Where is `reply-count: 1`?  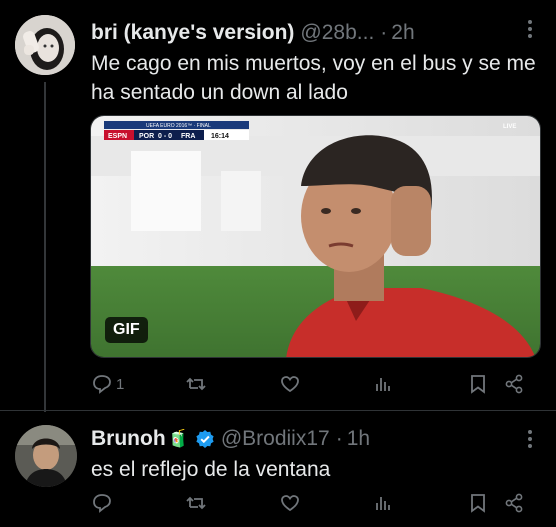 reply-count: 1 is located at coordinates (120, 384).